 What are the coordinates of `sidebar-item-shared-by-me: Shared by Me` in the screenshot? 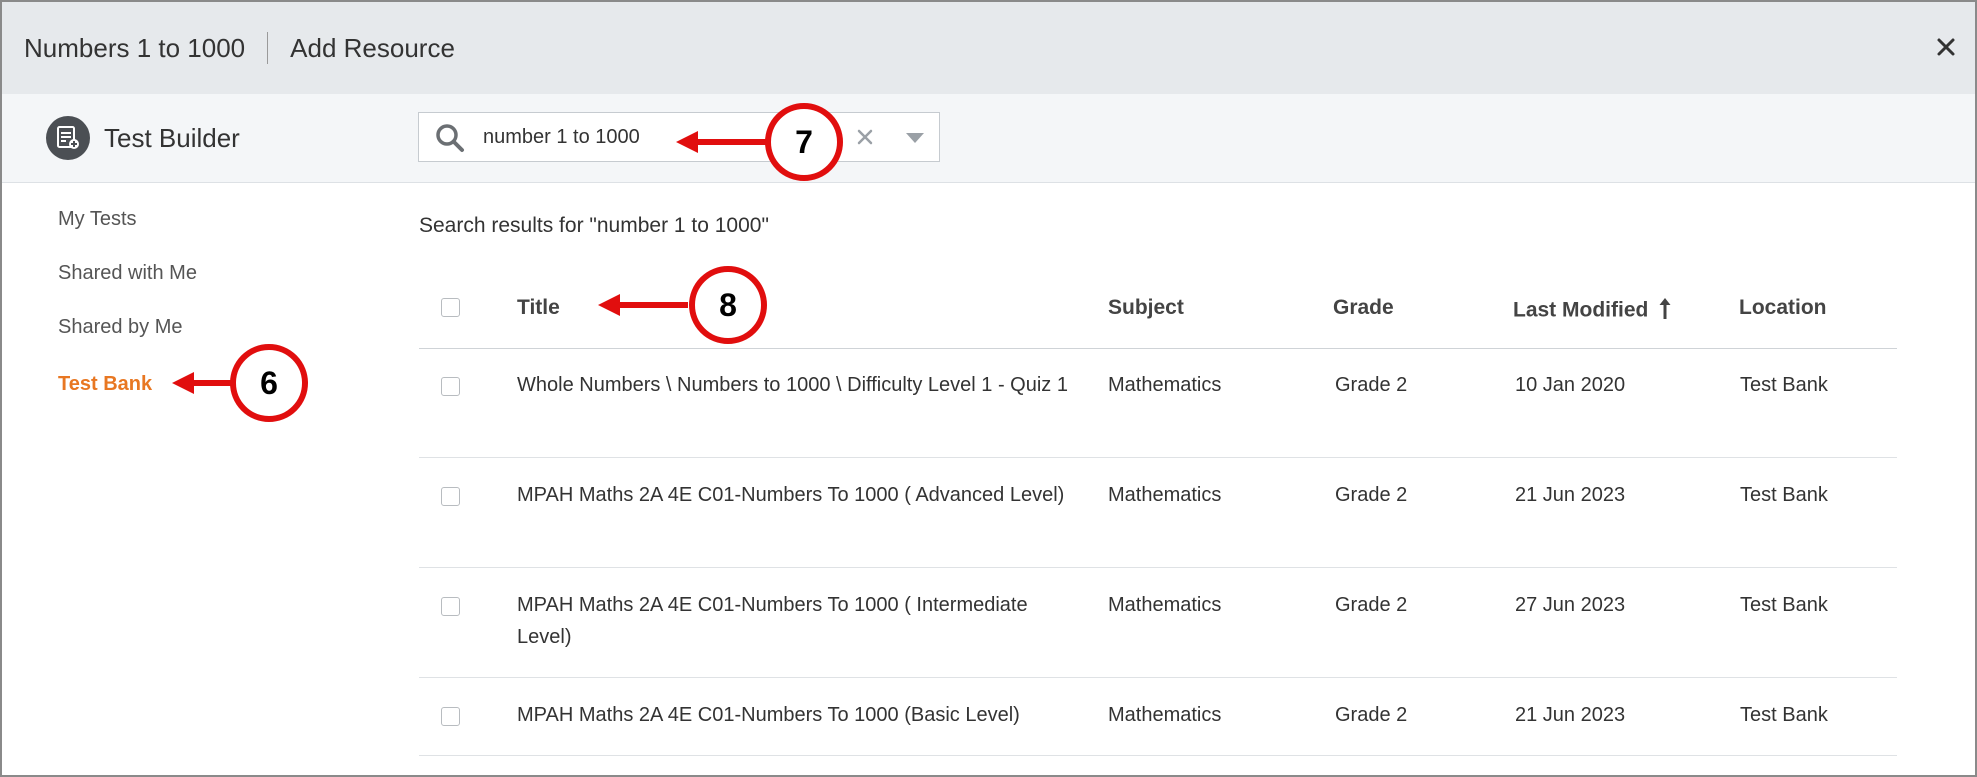 It's located at (120, 327).